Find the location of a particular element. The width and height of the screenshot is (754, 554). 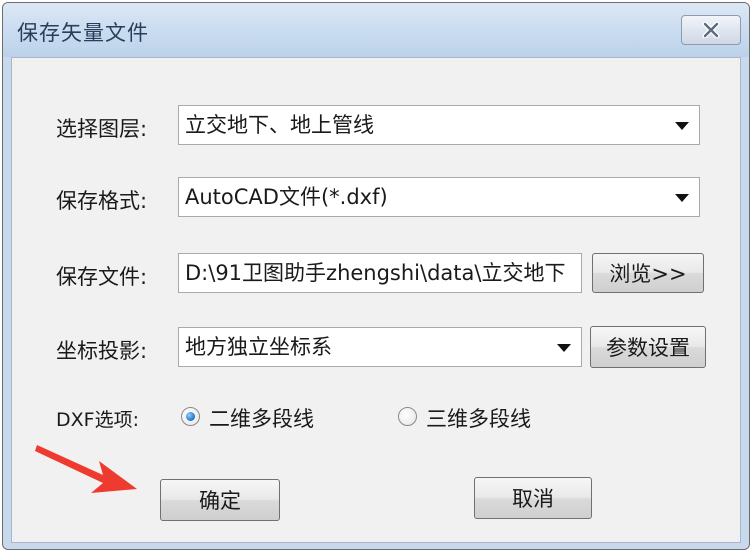

close-icon is located at coordinates (711, 30).